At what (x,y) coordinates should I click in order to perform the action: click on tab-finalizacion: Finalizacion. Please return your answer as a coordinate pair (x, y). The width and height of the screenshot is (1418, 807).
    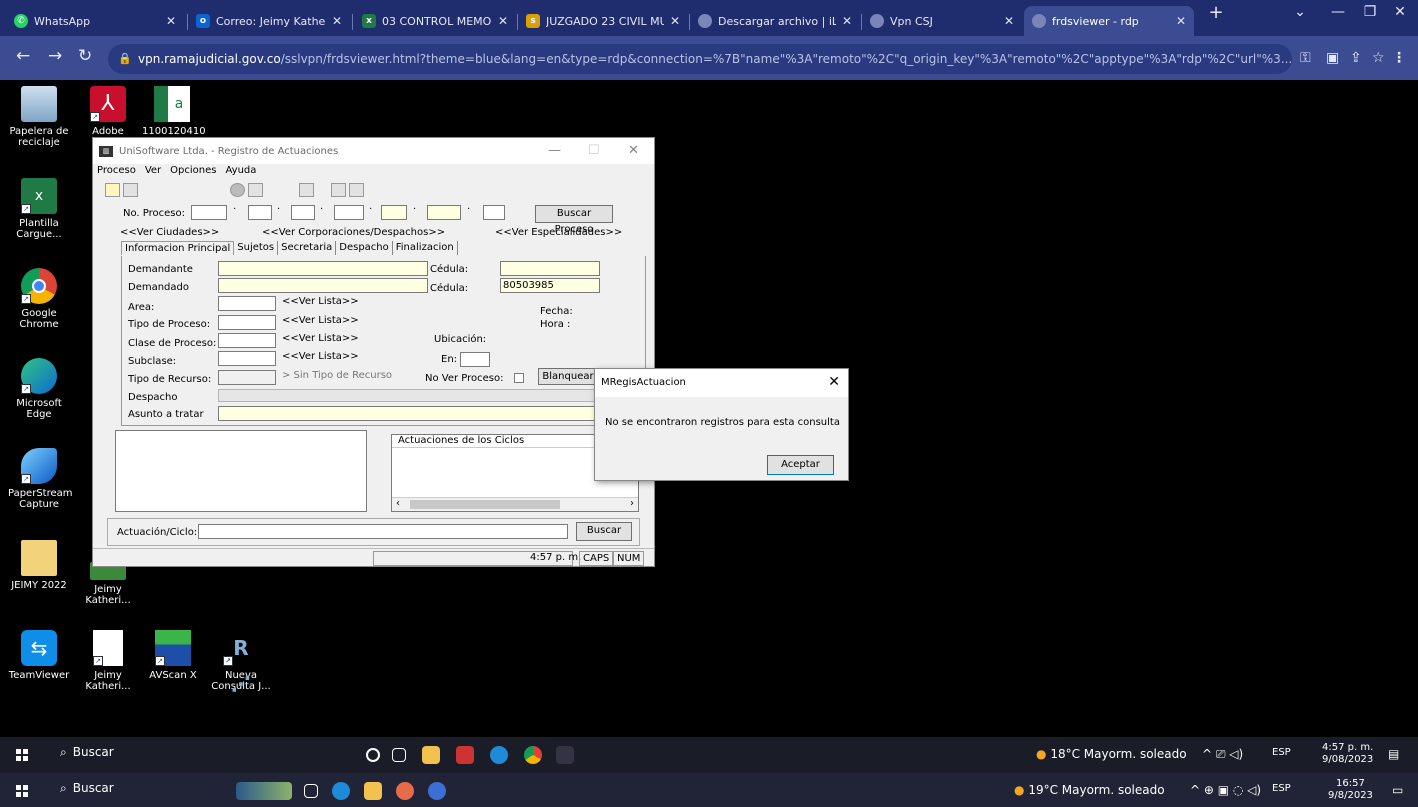
    Looking at the image, I should click on (425, 248).